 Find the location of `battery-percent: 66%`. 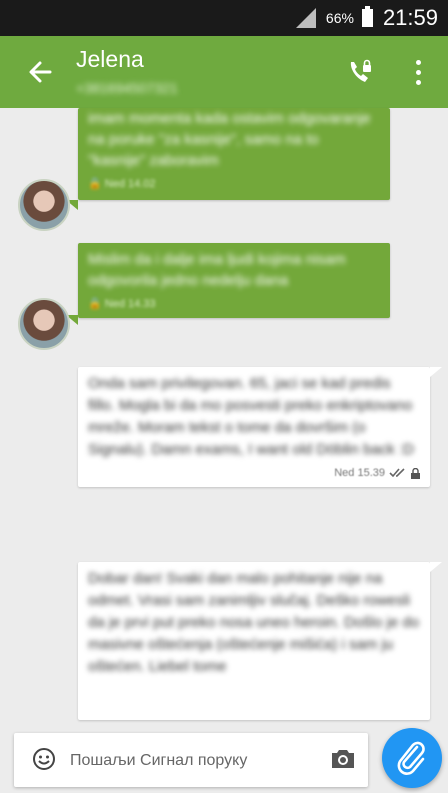

battery-percent: 66% is located at coordinates (339, 18).